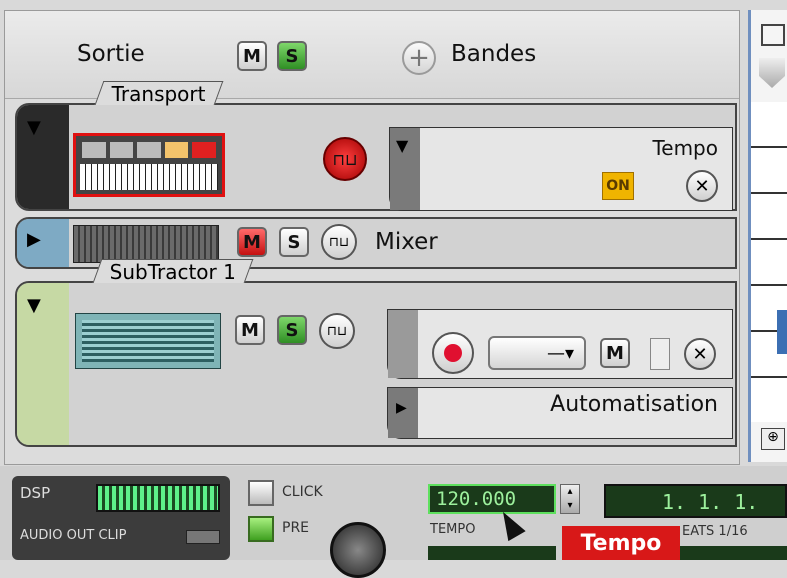  I want to click on dsp-label: DSP, so click(35, 493).